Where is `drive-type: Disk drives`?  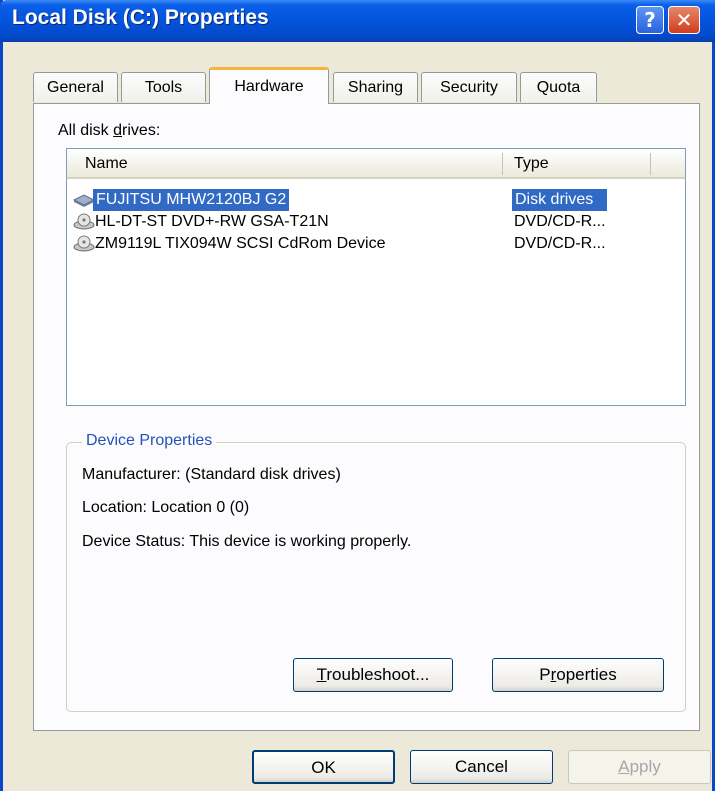
drive-type: Disk drives is located at coordinates (560, 200).